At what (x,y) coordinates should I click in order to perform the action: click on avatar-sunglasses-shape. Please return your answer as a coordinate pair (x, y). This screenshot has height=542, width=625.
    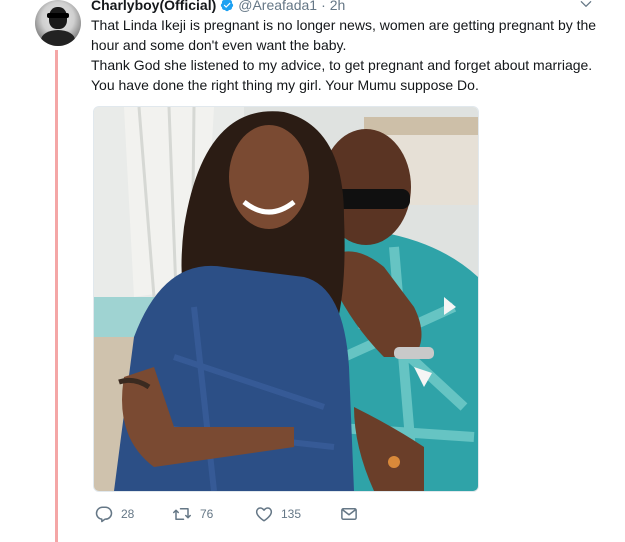
    Looking at the image, I should click on (58, 15).